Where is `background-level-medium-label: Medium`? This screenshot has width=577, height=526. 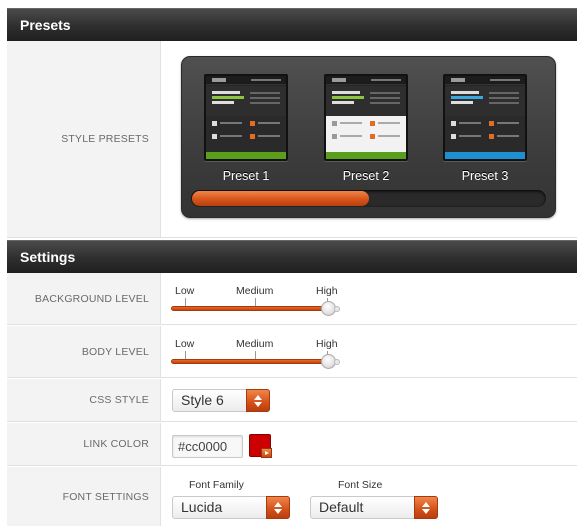 background-level-medium-label: Medium is located at coordinates (255, 291).